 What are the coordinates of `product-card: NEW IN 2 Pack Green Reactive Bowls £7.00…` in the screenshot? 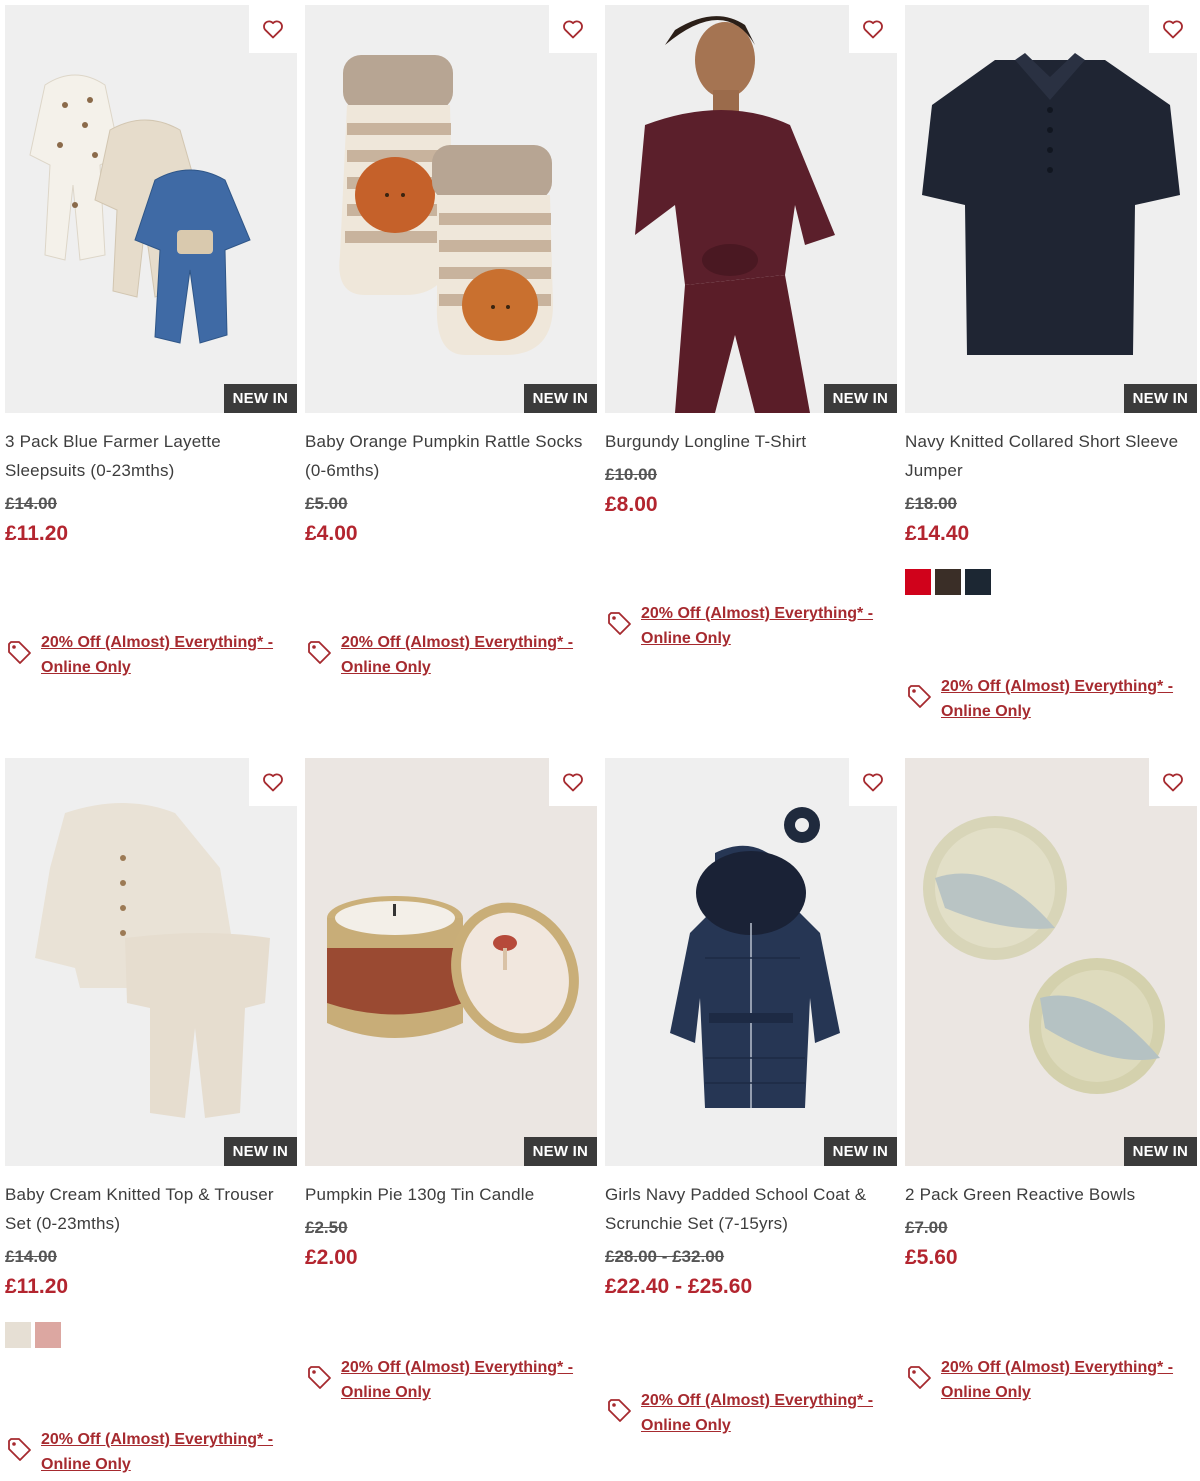 It's located at (1051, 1079).